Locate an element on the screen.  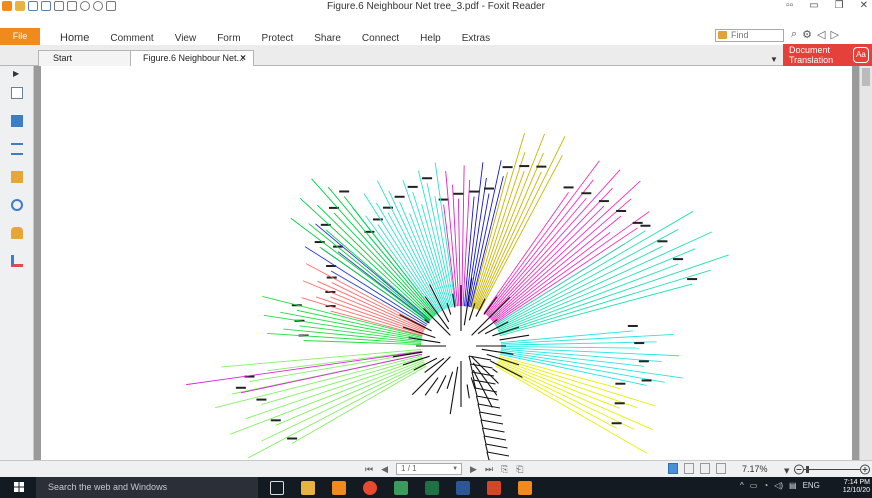
window-controls: ▫▫ ▭ ❐ ✕ is located at coordinates (827, 5).